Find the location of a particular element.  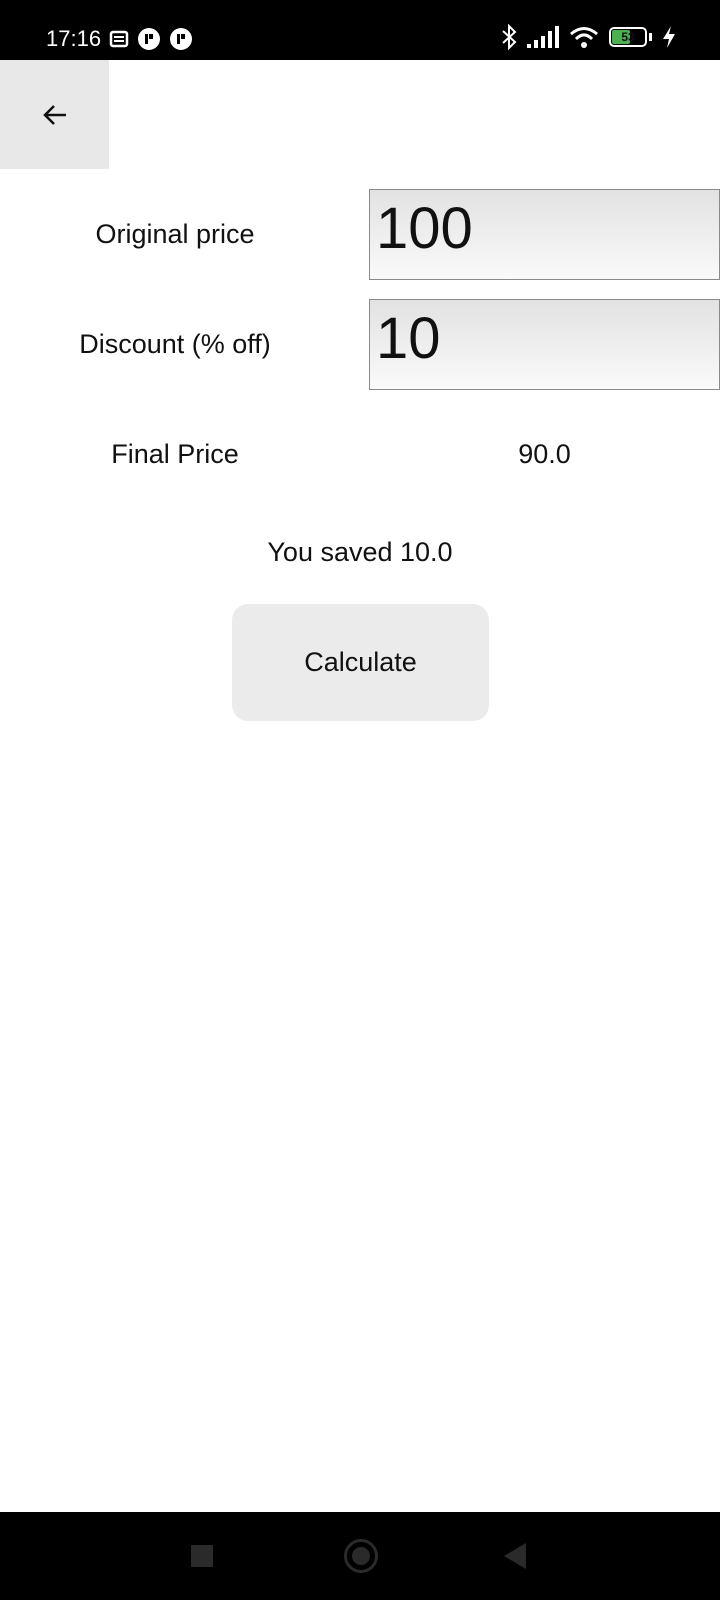

bluetooth-icon is located at coordinates (509, 37).